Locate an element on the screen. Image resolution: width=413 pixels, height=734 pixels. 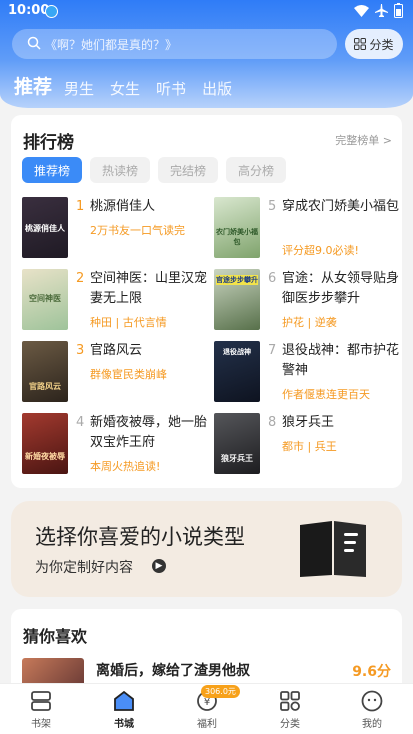
tab-publish: 出版 is located at coordinates (217, 88).